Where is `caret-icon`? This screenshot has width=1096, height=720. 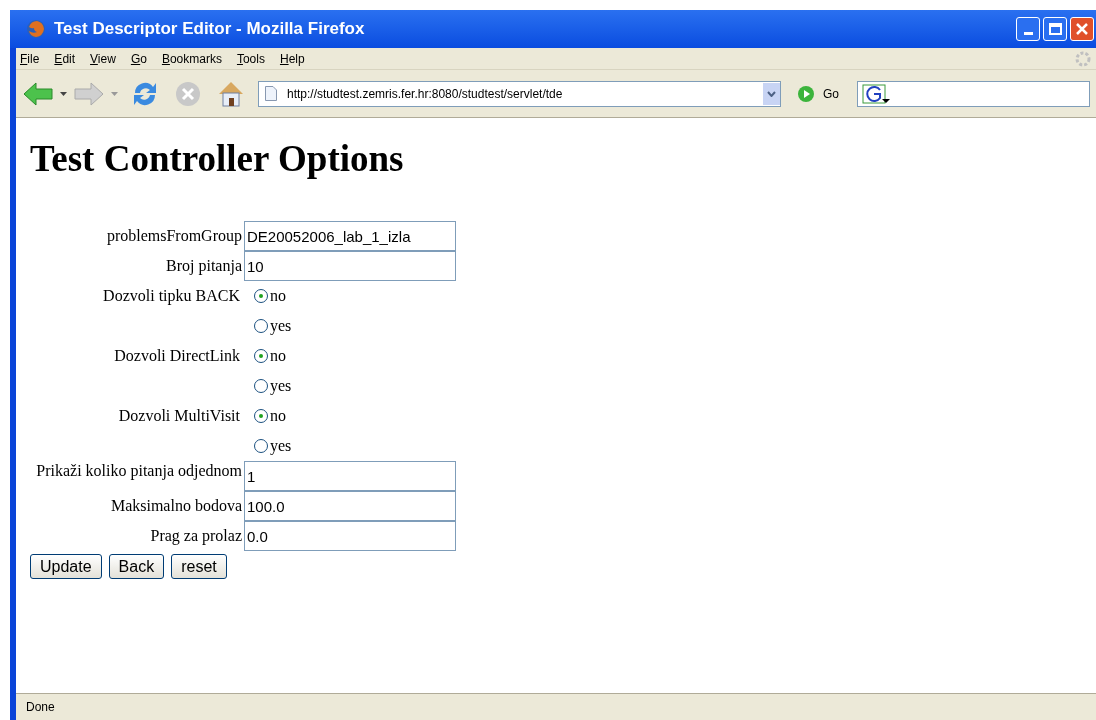 caret-icon is located at coordinates (771, 93).